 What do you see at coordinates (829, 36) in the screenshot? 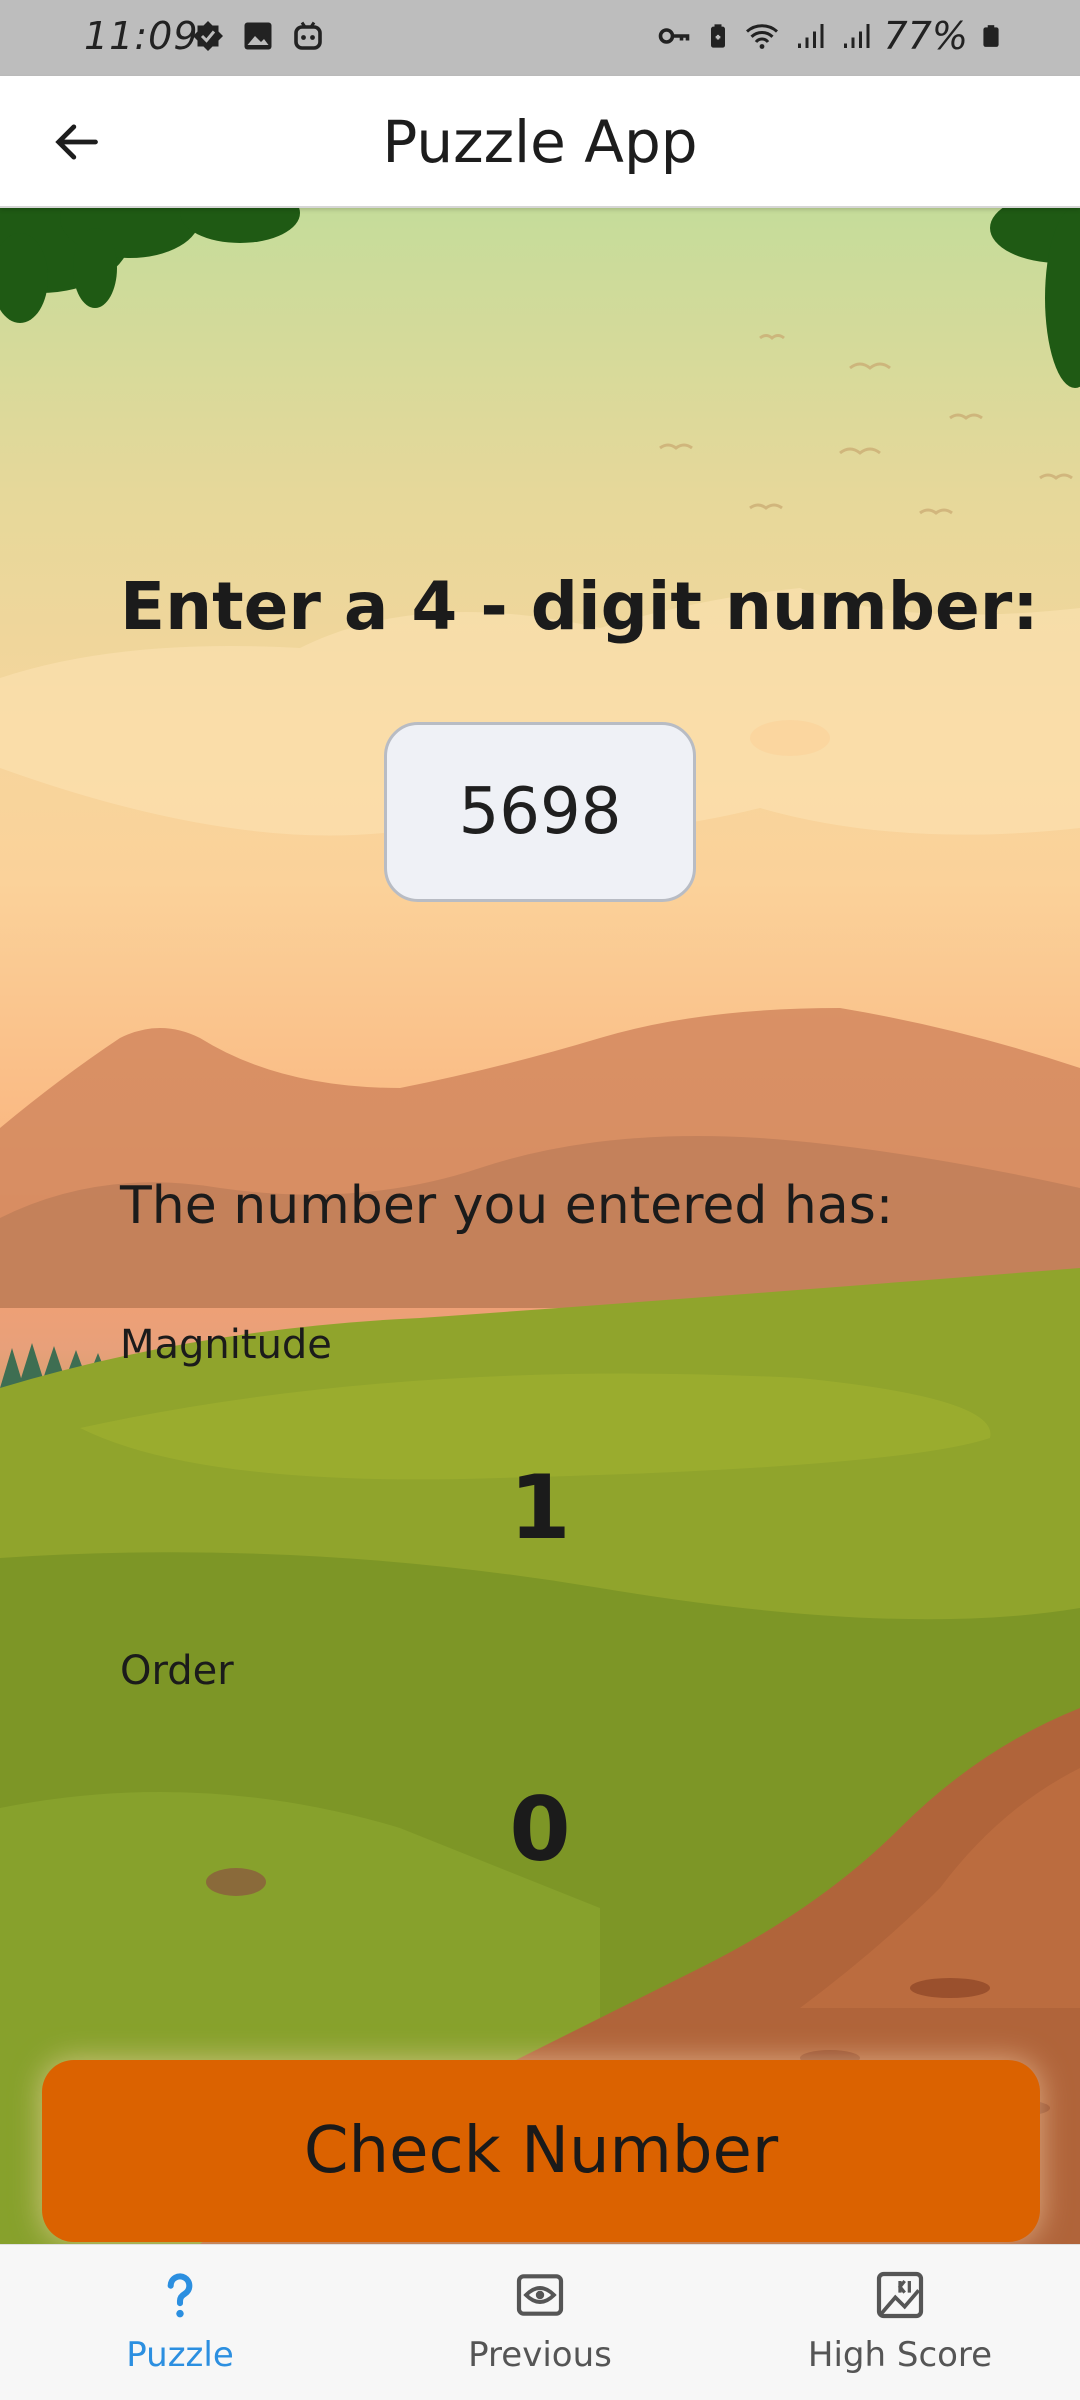
I see `status-system-icons: 77%` at bounding box center [829, 36].